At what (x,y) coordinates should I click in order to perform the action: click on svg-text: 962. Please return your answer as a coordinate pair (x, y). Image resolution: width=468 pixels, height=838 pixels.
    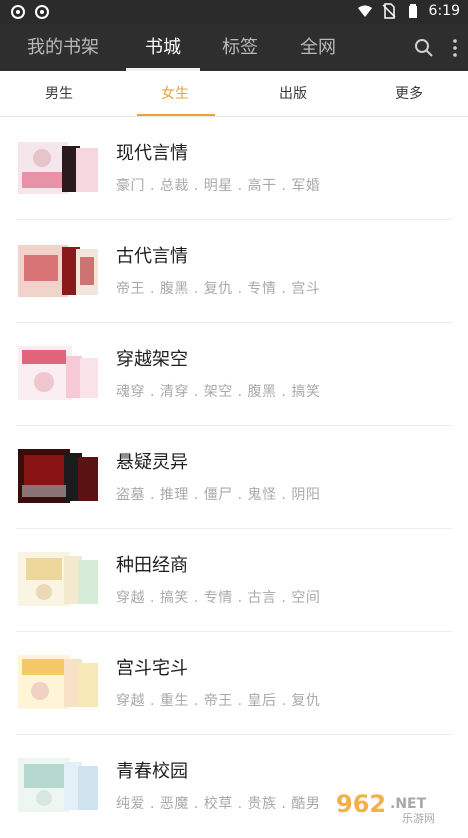
    Looking at the image, I should click on (361, 804).